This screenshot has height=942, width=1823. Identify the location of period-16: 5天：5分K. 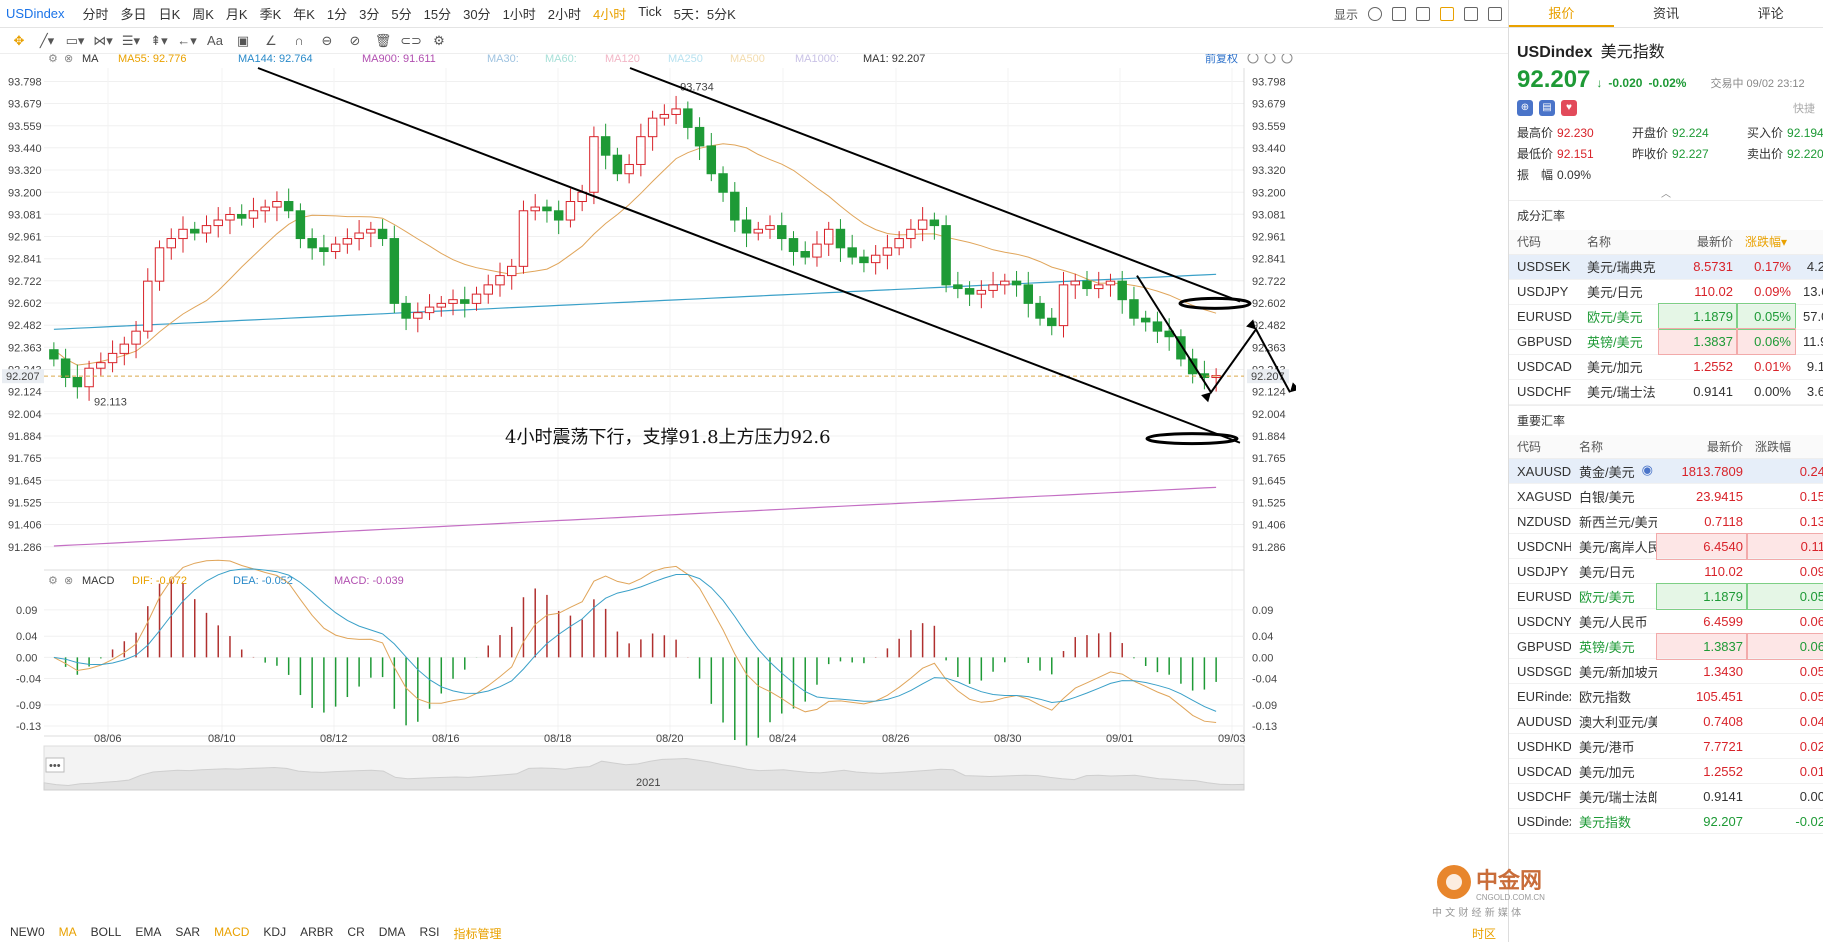
(705, 13).